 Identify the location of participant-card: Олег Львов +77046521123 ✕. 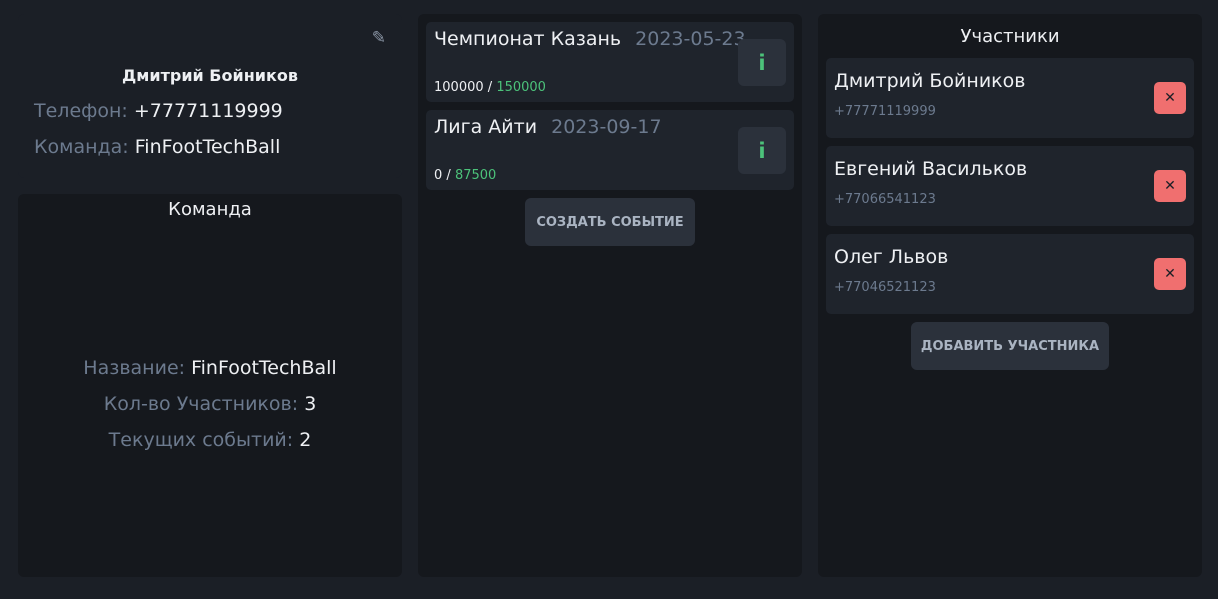
(1010, 274).